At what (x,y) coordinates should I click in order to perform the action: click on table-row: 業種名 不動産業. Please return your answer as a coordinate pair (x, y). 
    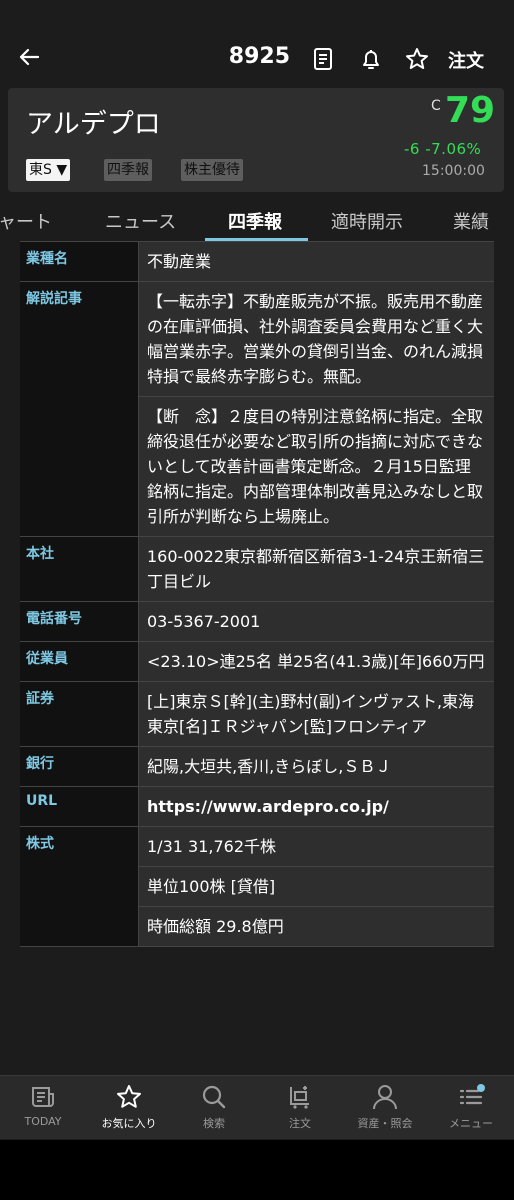
    Looking at the image, I should click on (257, 261).